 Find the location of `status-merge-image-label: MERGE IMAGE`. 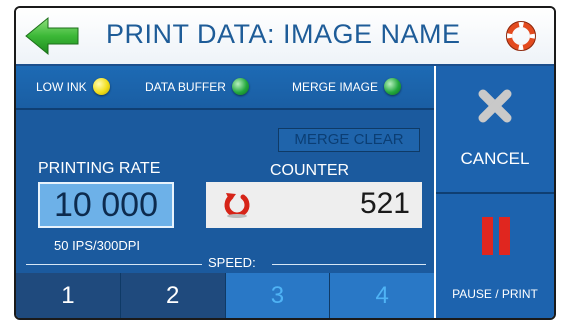

status-merge-image-label: MERGE IMAGE is located at coordinates (335, 86).